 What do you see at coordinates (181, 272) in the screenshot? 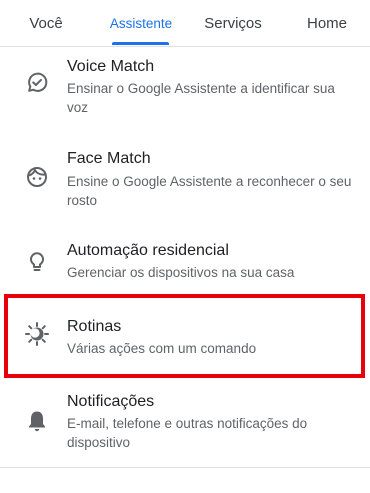
I see `item-subtitle: Gerenciar os dispositivos na sua casa` at bounding box center [181, 272].